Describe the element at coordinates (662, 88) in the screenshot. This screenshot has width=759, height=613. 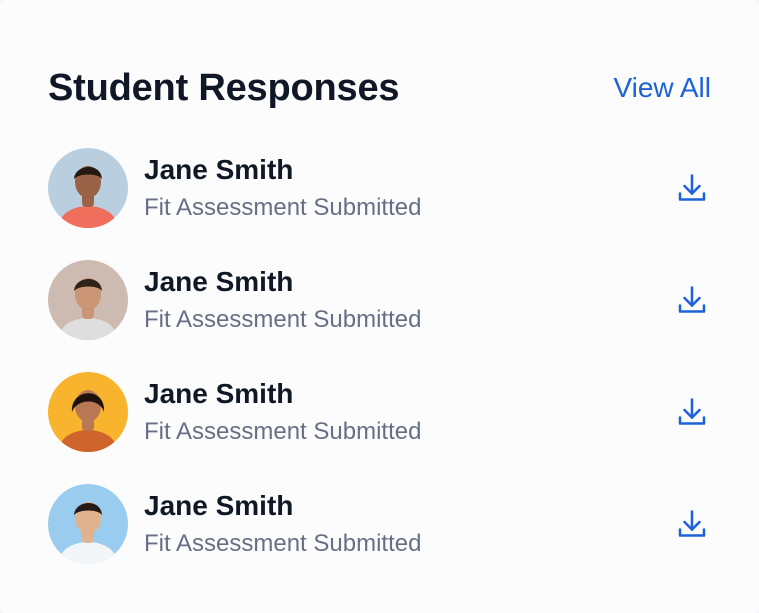
I see `view-all-link: View All` at that location.